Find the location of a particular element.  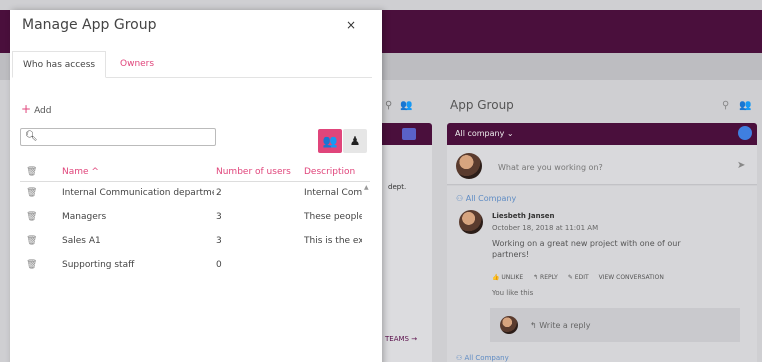

group-icon: 👥 is located at coordinates (330, 141).